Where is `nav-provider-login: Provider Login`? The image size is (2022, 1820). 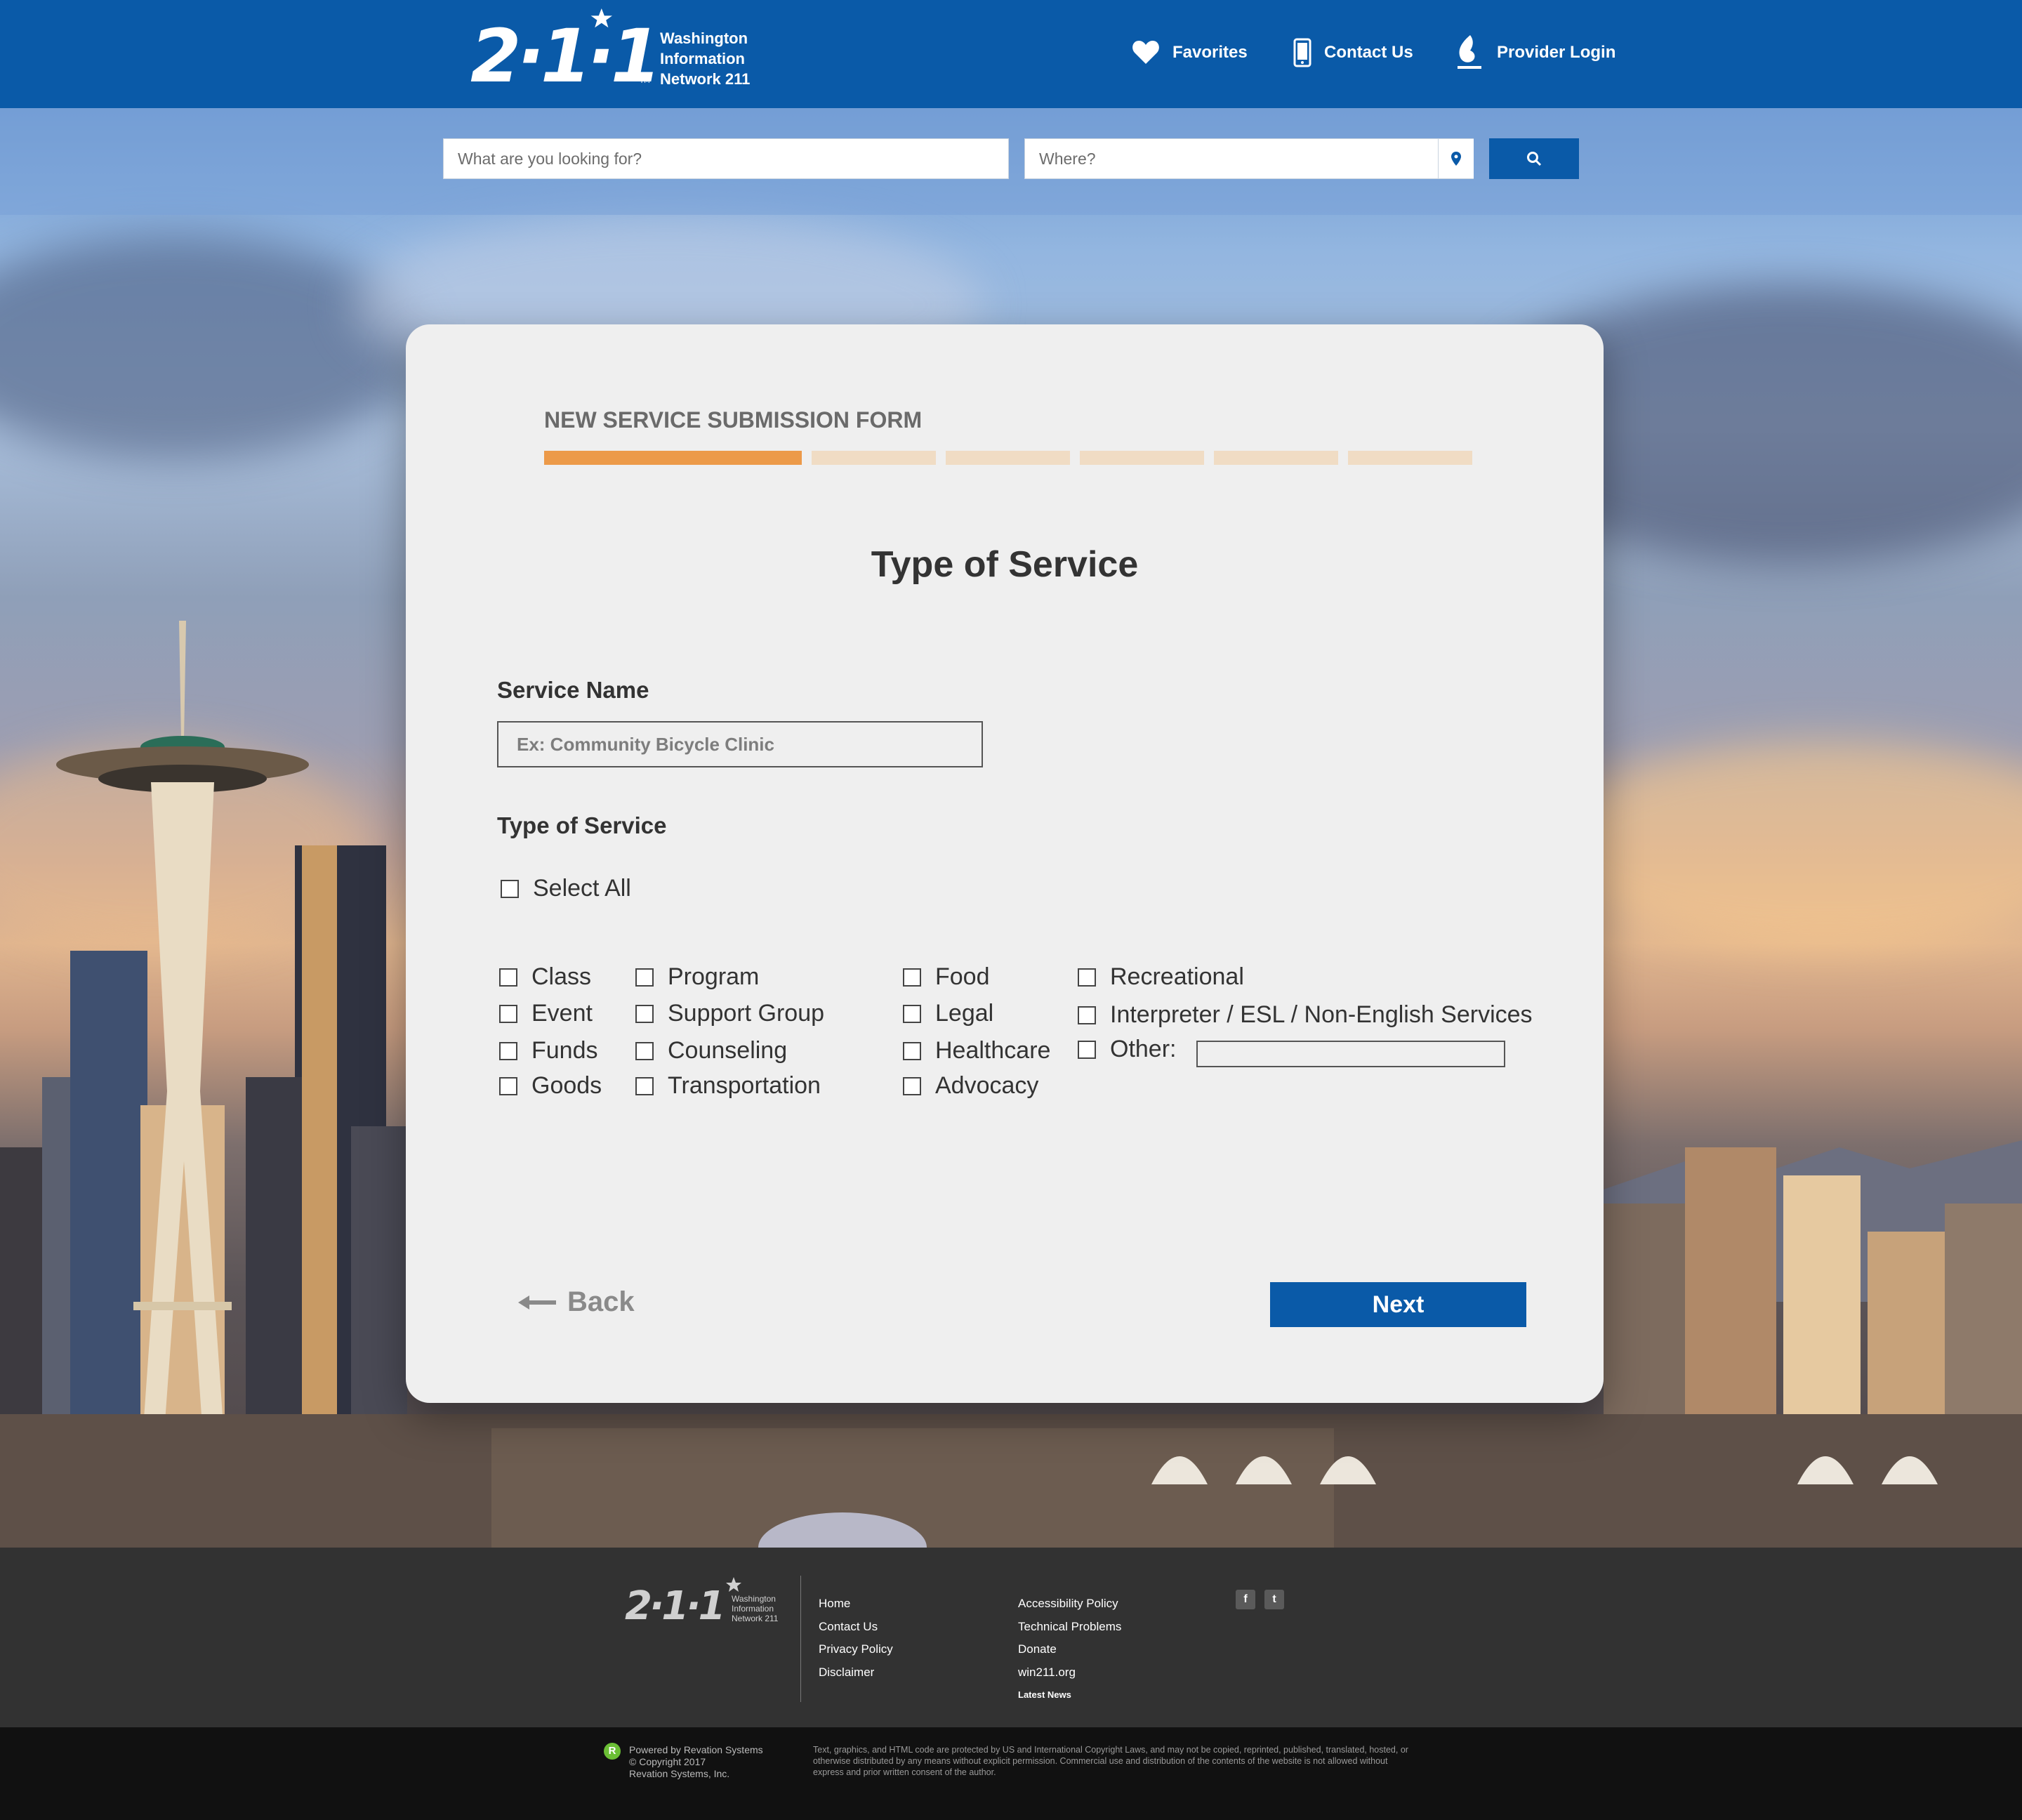
nav-provider-login: Provider Login is located at coordinates (1534, 53).